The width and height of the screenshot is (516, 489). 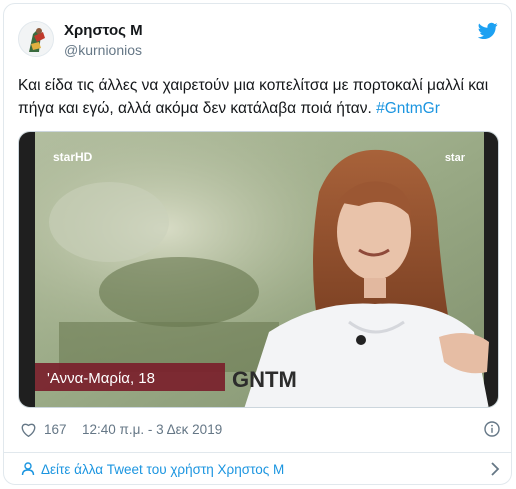 I want to click on info-icon, so click(x=492, y=429).